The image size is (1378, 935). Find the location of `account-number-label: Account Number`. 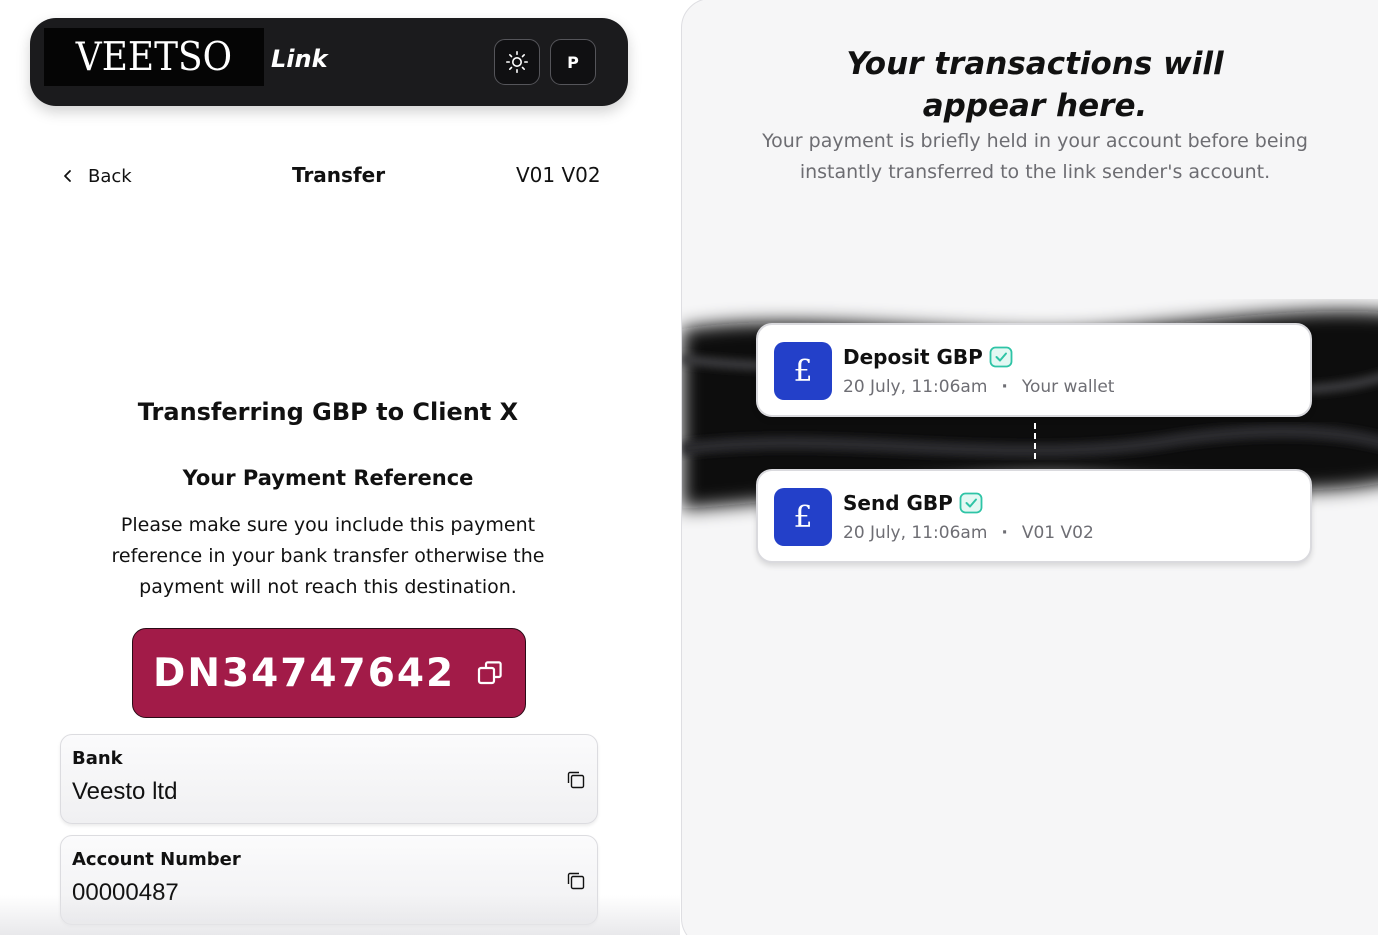

account-number-label: Account Number is located at coordinates (156, 859).